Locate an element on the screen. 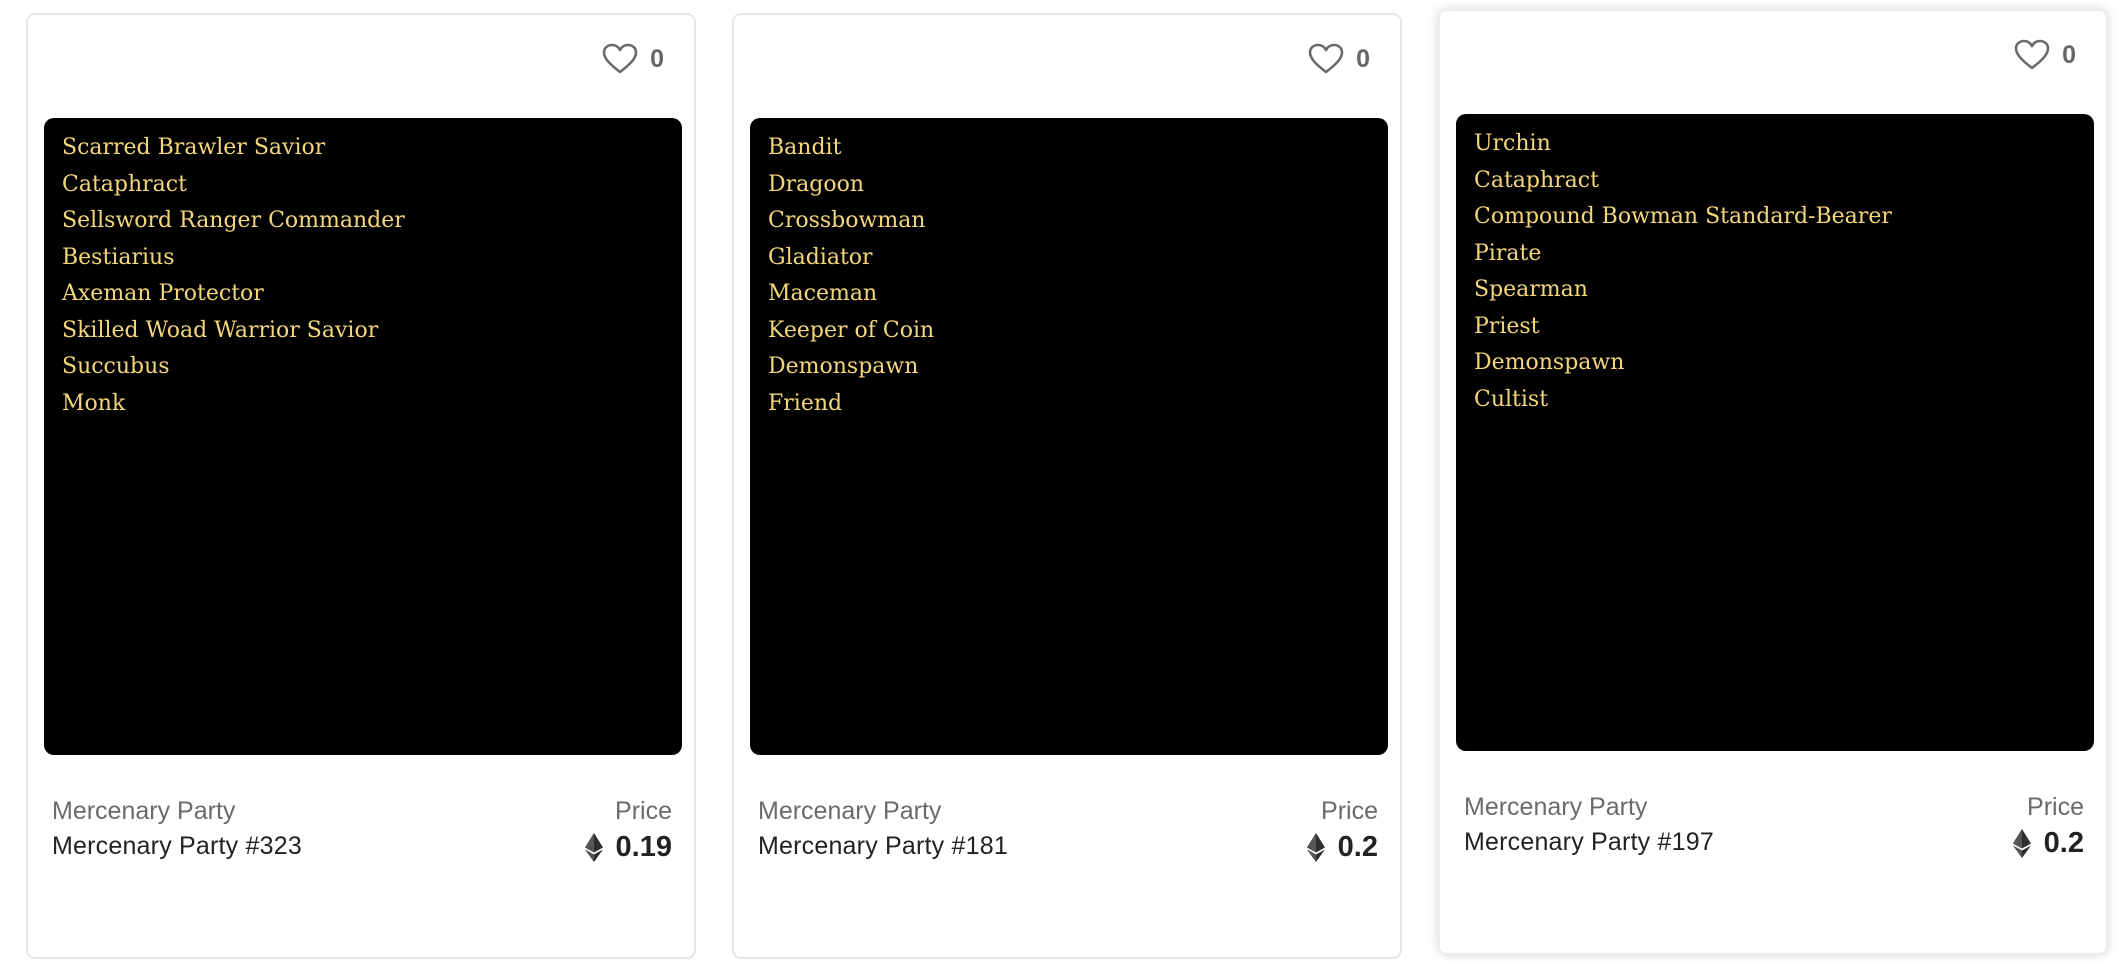 The height and width of the screenshot is (962, 2124). unit-name: Compound Bowman Standard-Bearer is located at coordinates (1683, 216).